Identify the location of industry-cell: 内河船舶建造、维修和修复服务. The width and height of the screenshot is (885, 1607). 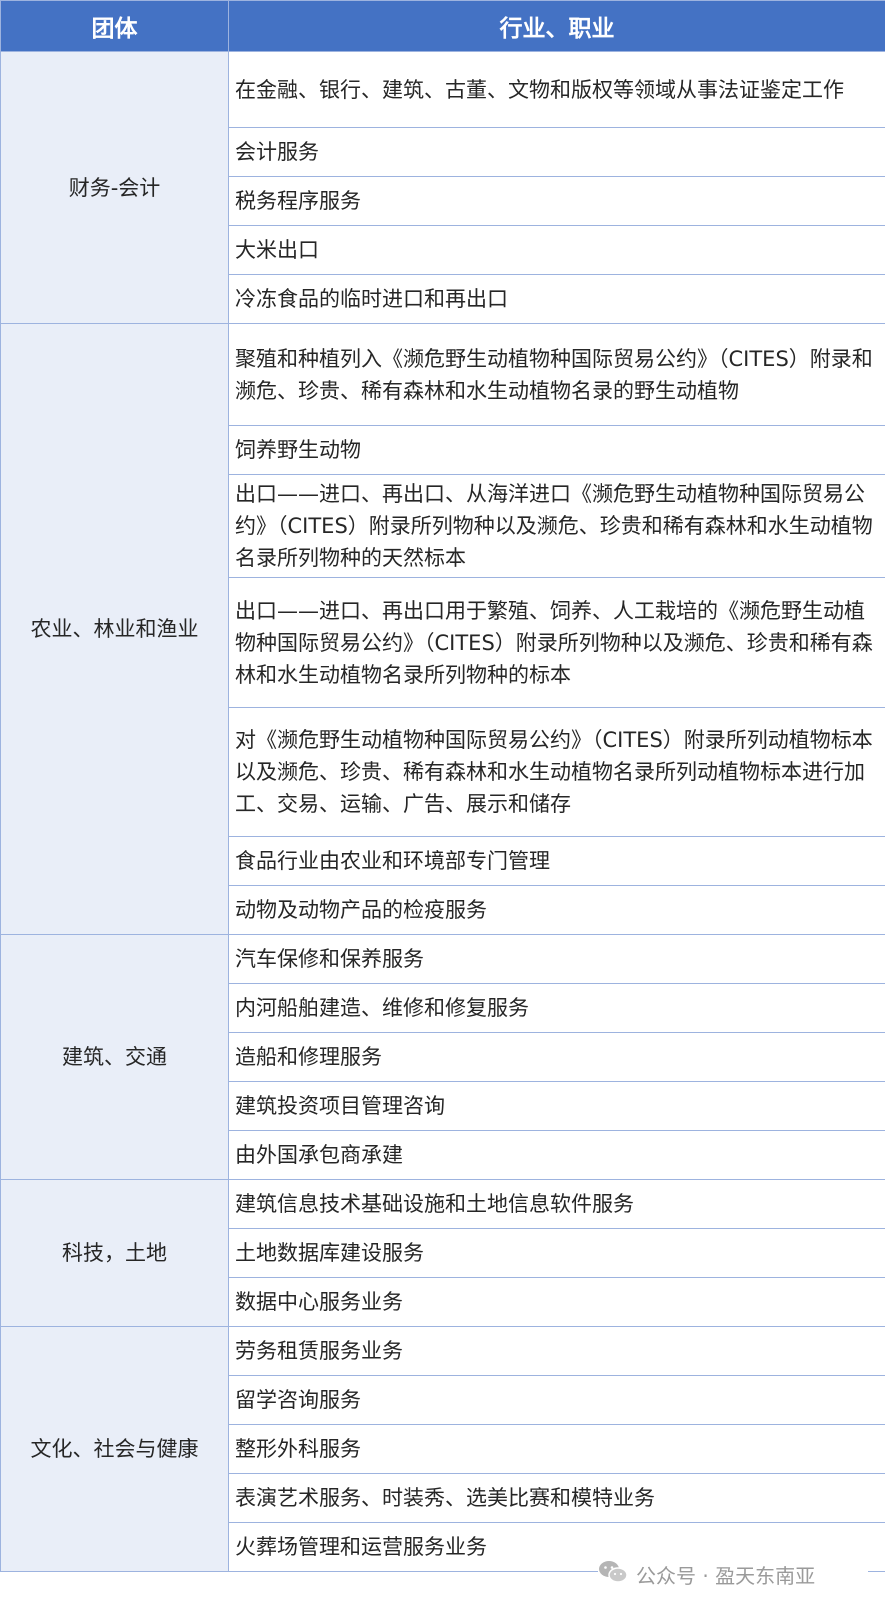
(556, 1008).